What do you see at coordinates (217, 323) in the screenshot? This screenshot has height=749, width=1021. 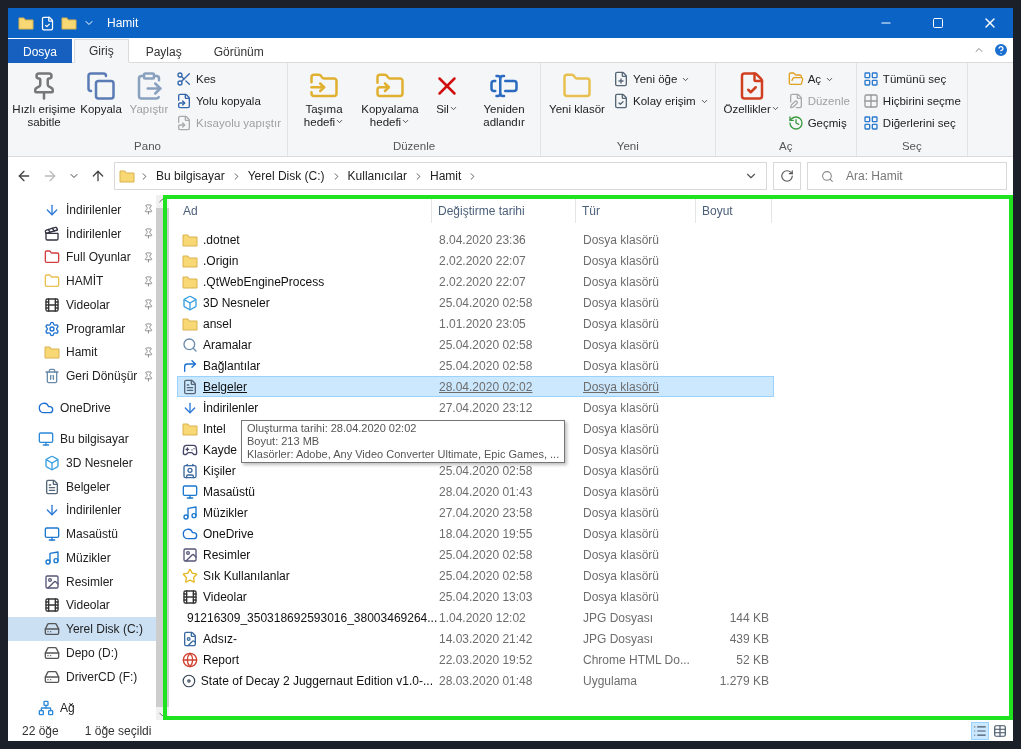 I see `file-name: ansel` at bounding box center [217, 323].